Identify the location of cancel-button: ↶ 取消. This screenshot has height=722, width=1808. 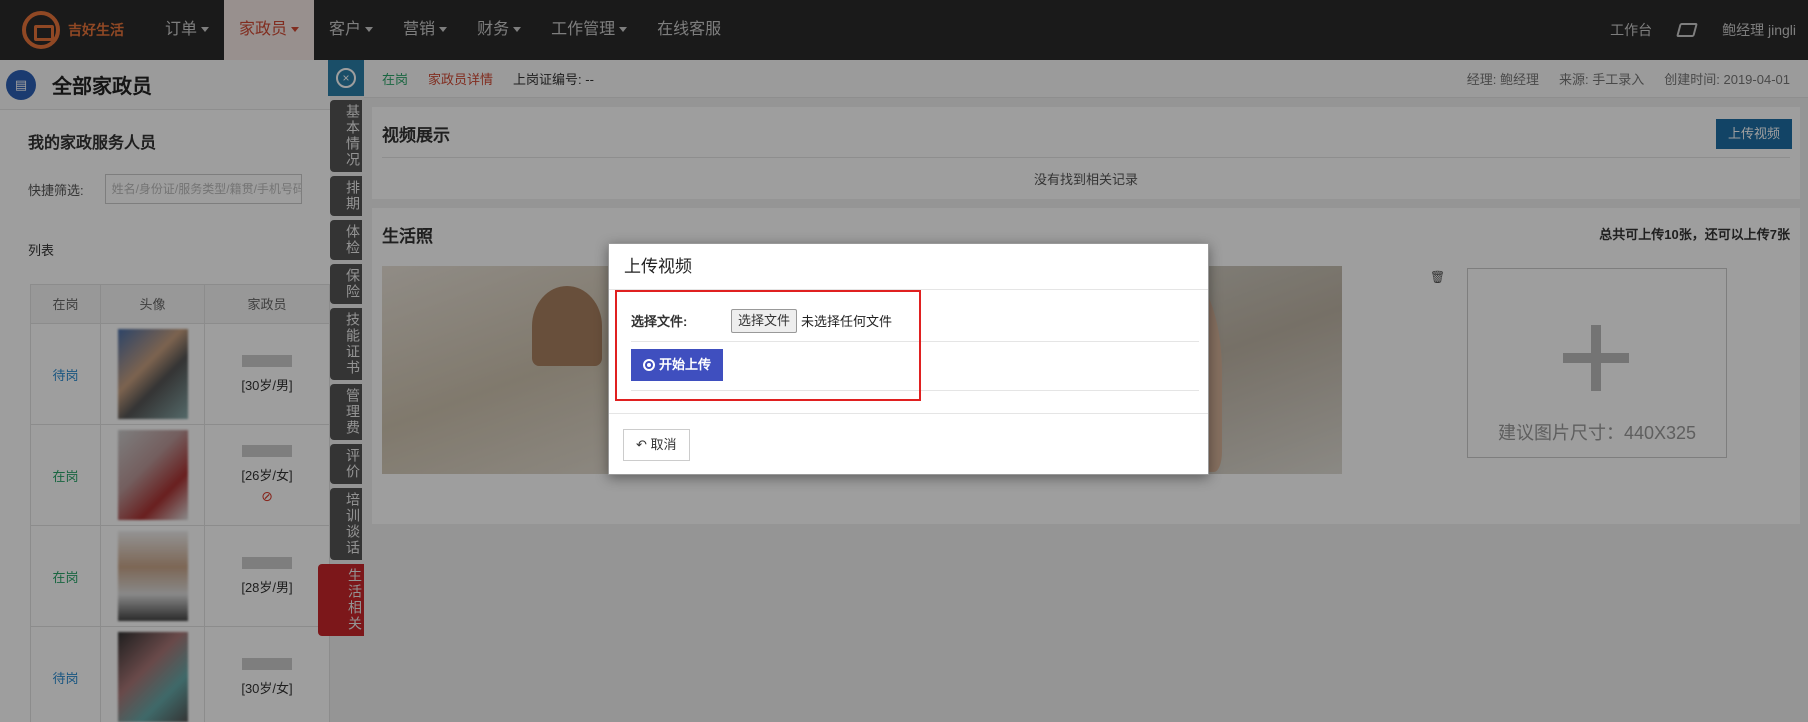
(656, 445).